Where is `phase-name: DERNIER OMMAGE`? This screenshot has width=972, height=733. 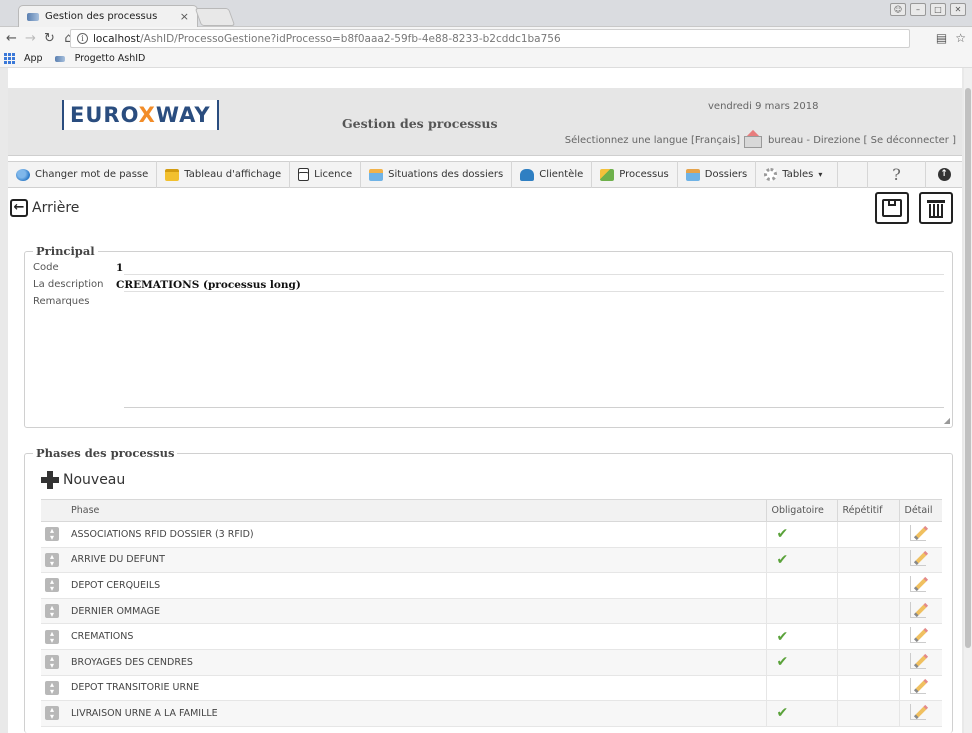
phase-name: DERNIER OMMAGE is located at coordinates (415, 611).